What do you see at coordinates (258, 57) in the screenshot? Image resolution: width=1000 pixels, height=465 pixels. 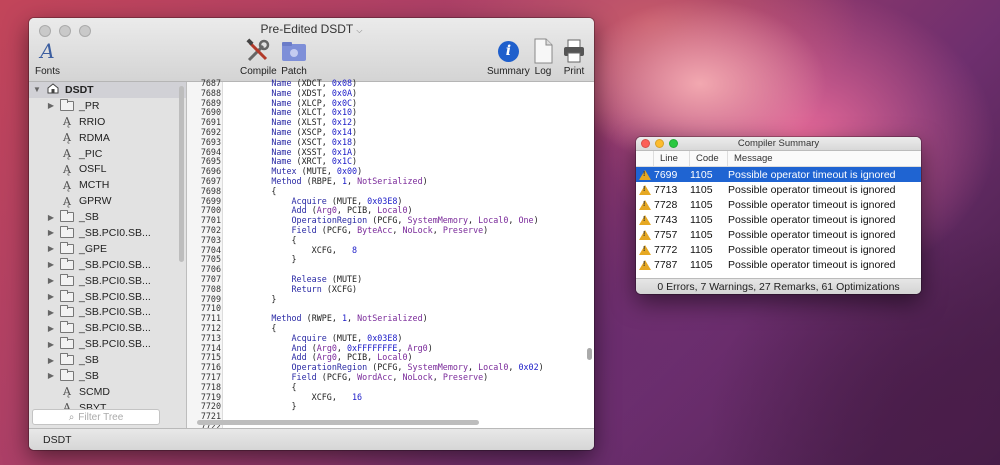 I see `compile-button: Compile` at bounding box center [258, 57].